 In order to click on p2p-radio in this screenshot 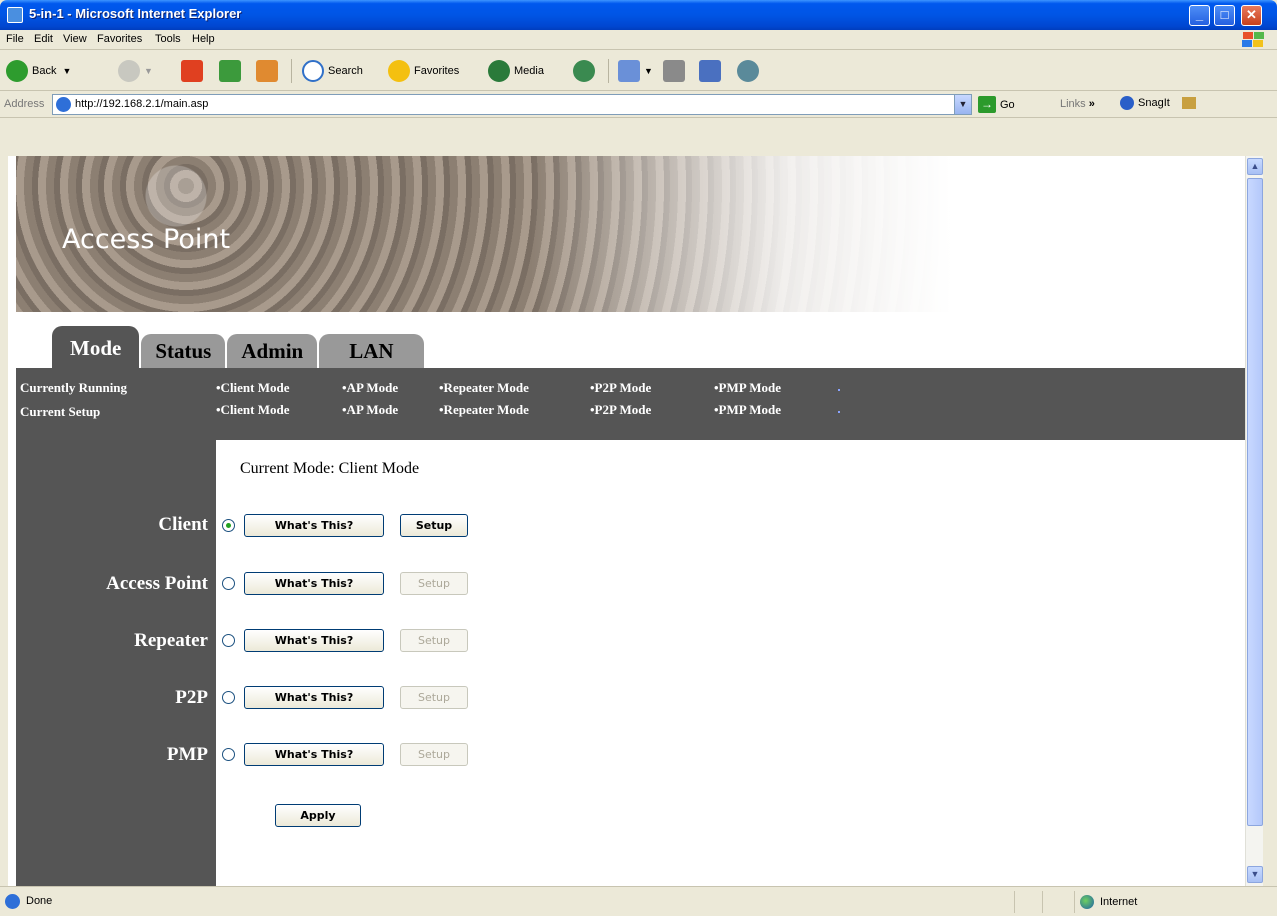, I will do `click(228, 697)`.